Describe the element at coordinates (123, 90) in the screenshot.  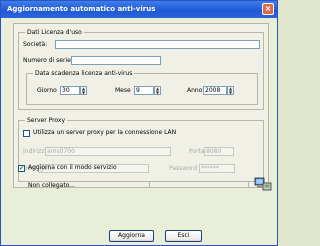
I see `month-label: Mese` at that location.